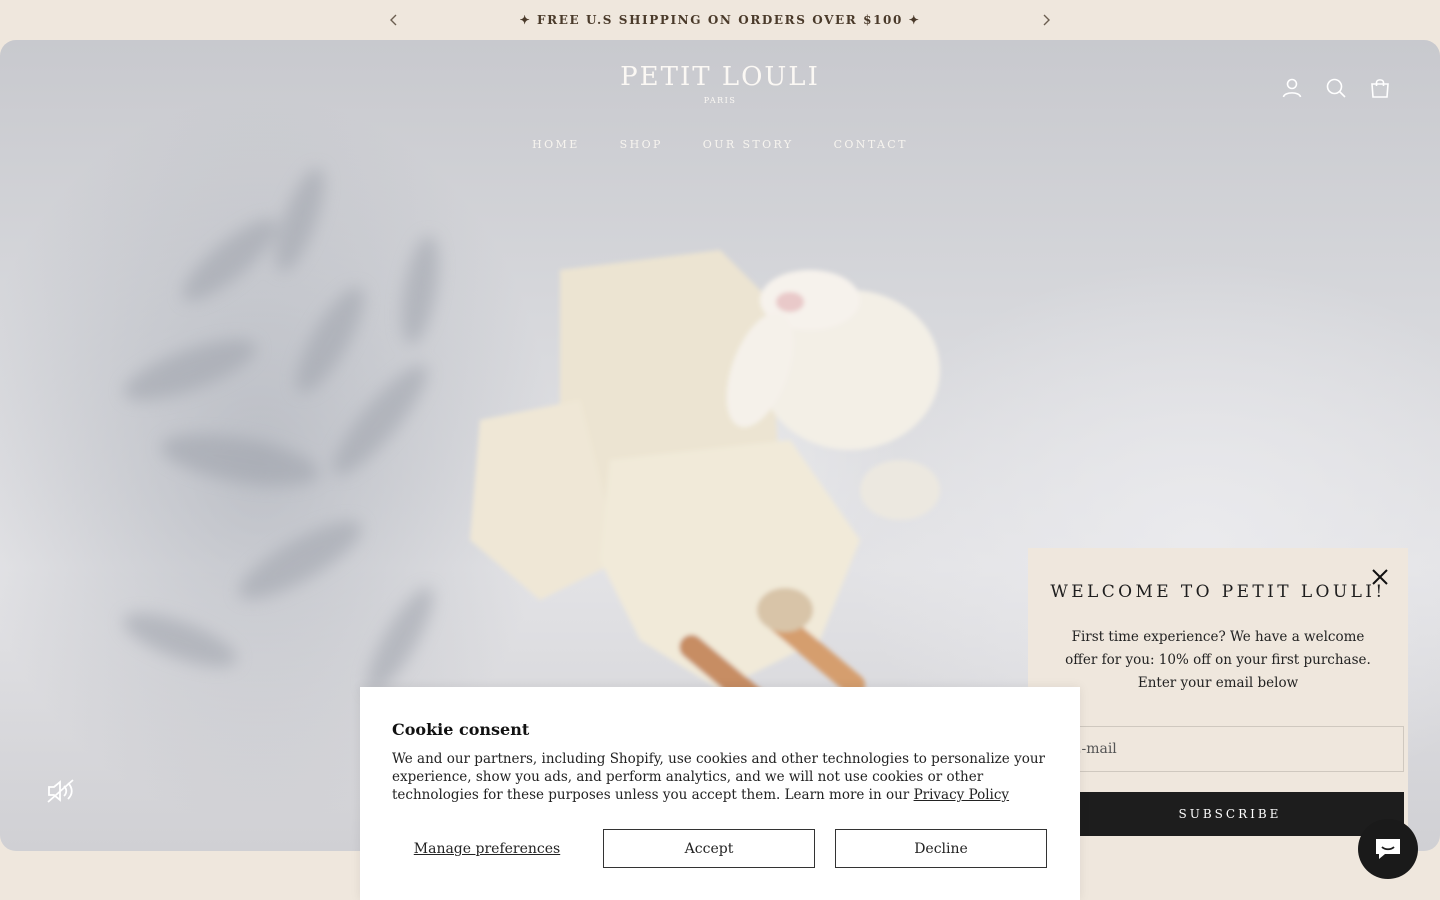 The height and width of the screenshot is (900, 1440). What do you see at coordinates (1380, 88) in the screenshot?
I see `cart-icon` at bounding box center [1380, 88].